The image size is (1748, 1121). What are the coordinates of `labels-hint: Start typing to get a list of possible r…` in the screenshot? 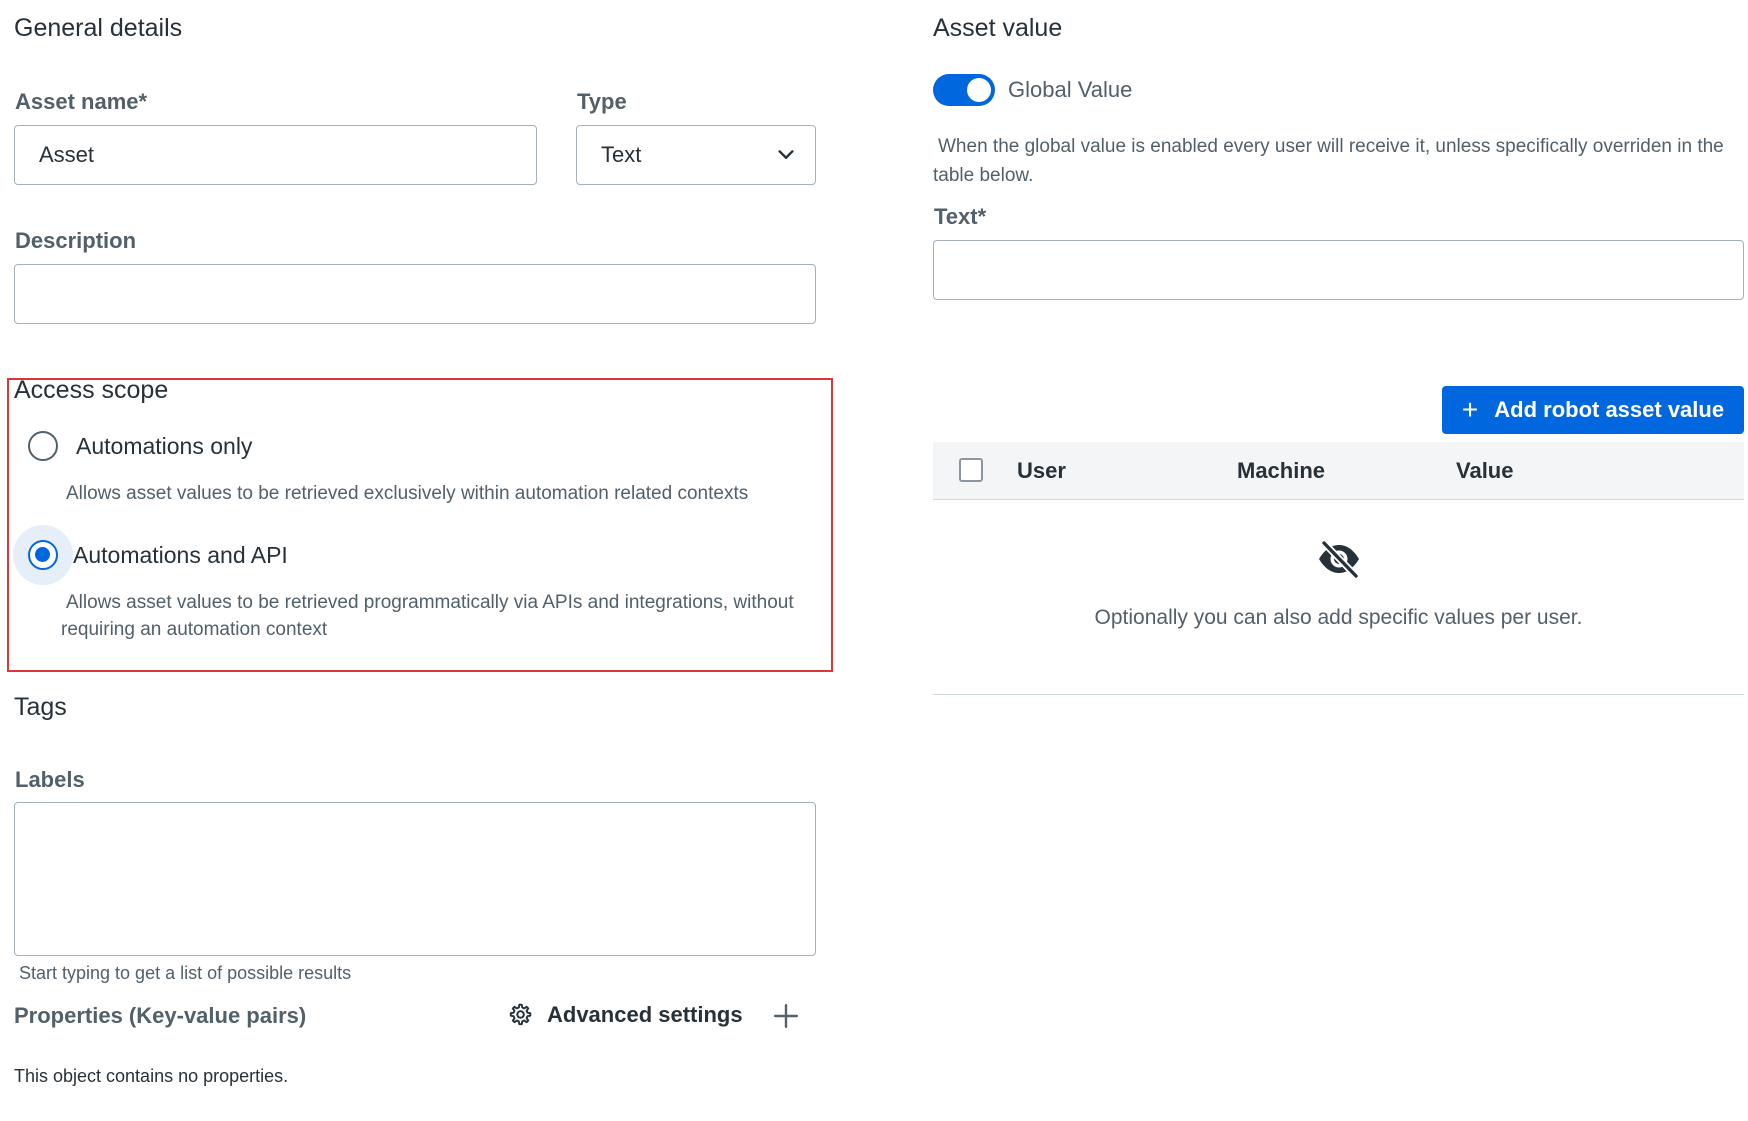 It's located at (185, 973).